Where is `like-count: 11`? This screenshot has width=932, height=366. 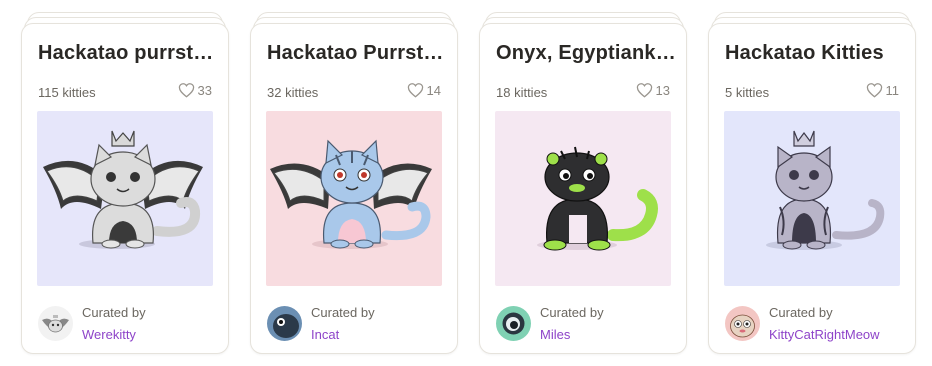
like-count: 11 is located at coordinates (892, 90).